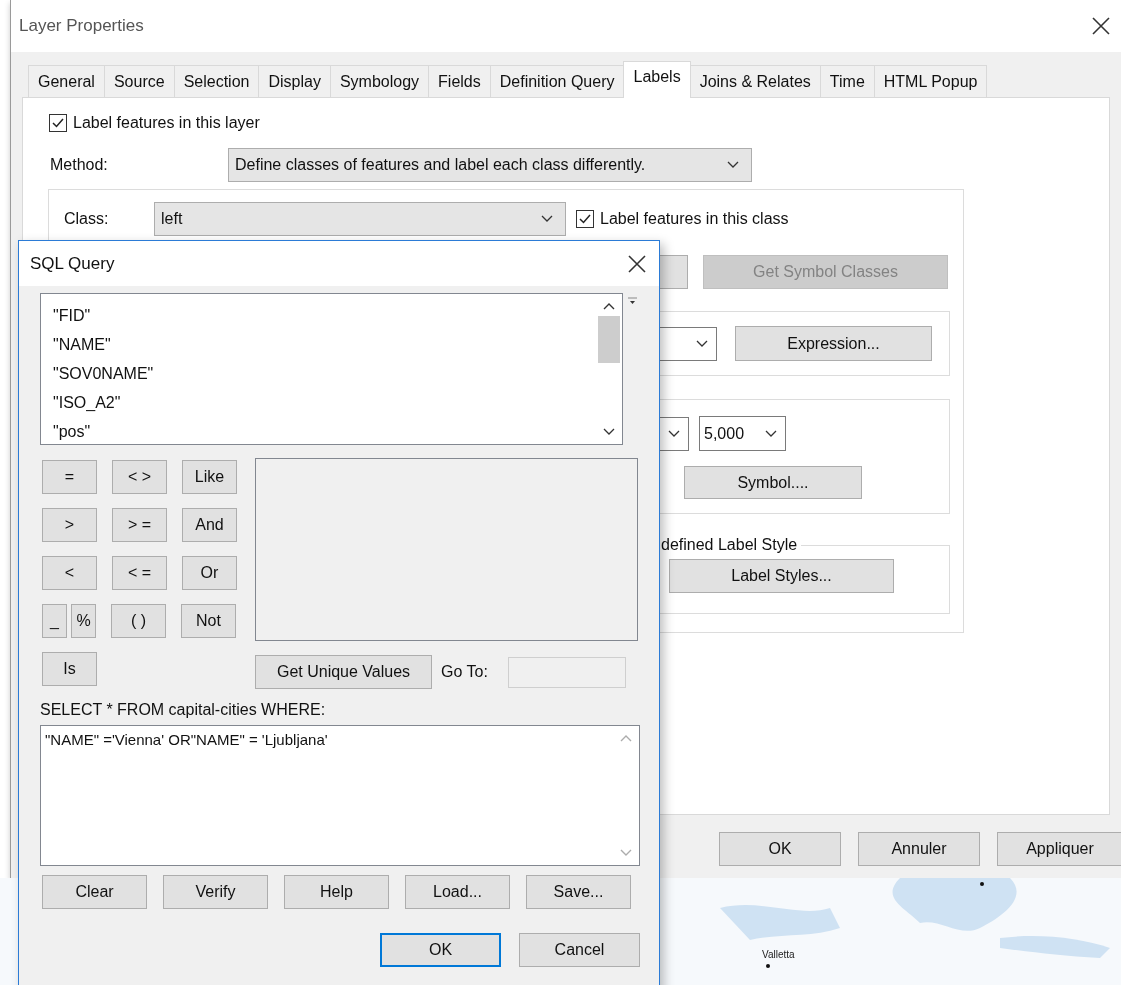  Describe the element at coordinates (730, 545) in the screenshot. I see `group-legend: defined Label Style` at that location.